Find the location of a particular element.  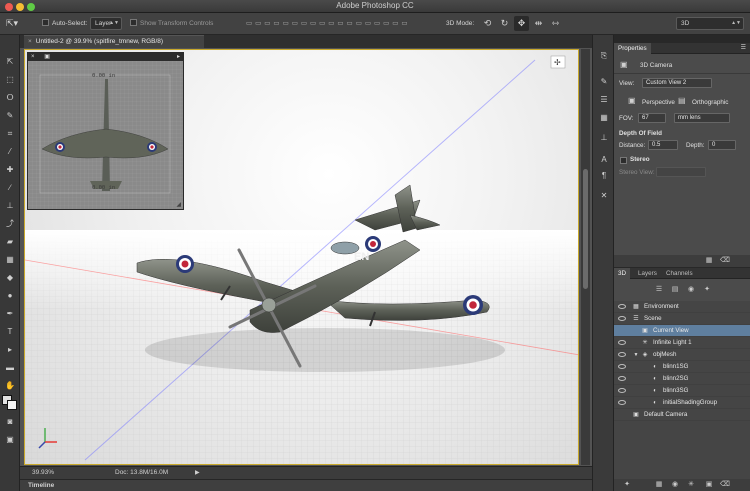

align-icons: ▭▭▭▭▭▭▭▭▭▭▭▭▭▭▭▭▭▭ is located at coordinates (328, 23).